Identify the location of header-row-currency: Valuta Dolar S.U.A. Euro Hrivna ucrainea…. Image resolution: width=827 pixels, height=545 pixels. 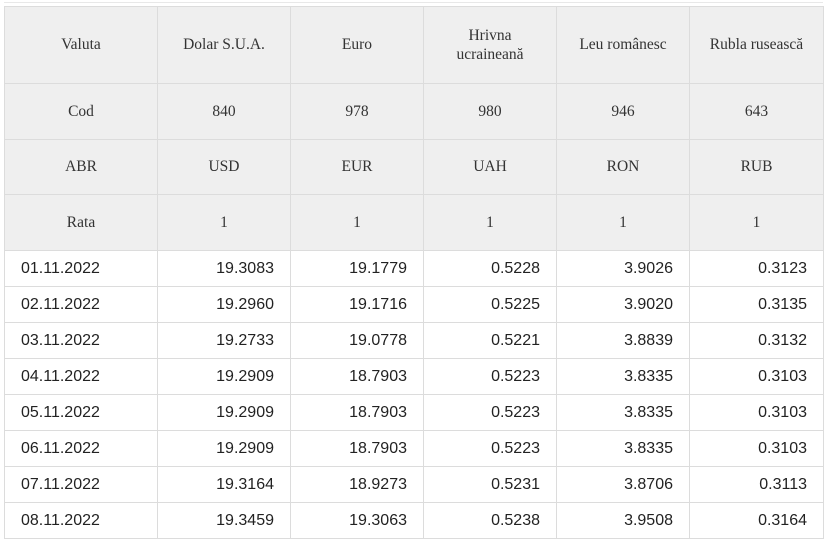
(414, 45).